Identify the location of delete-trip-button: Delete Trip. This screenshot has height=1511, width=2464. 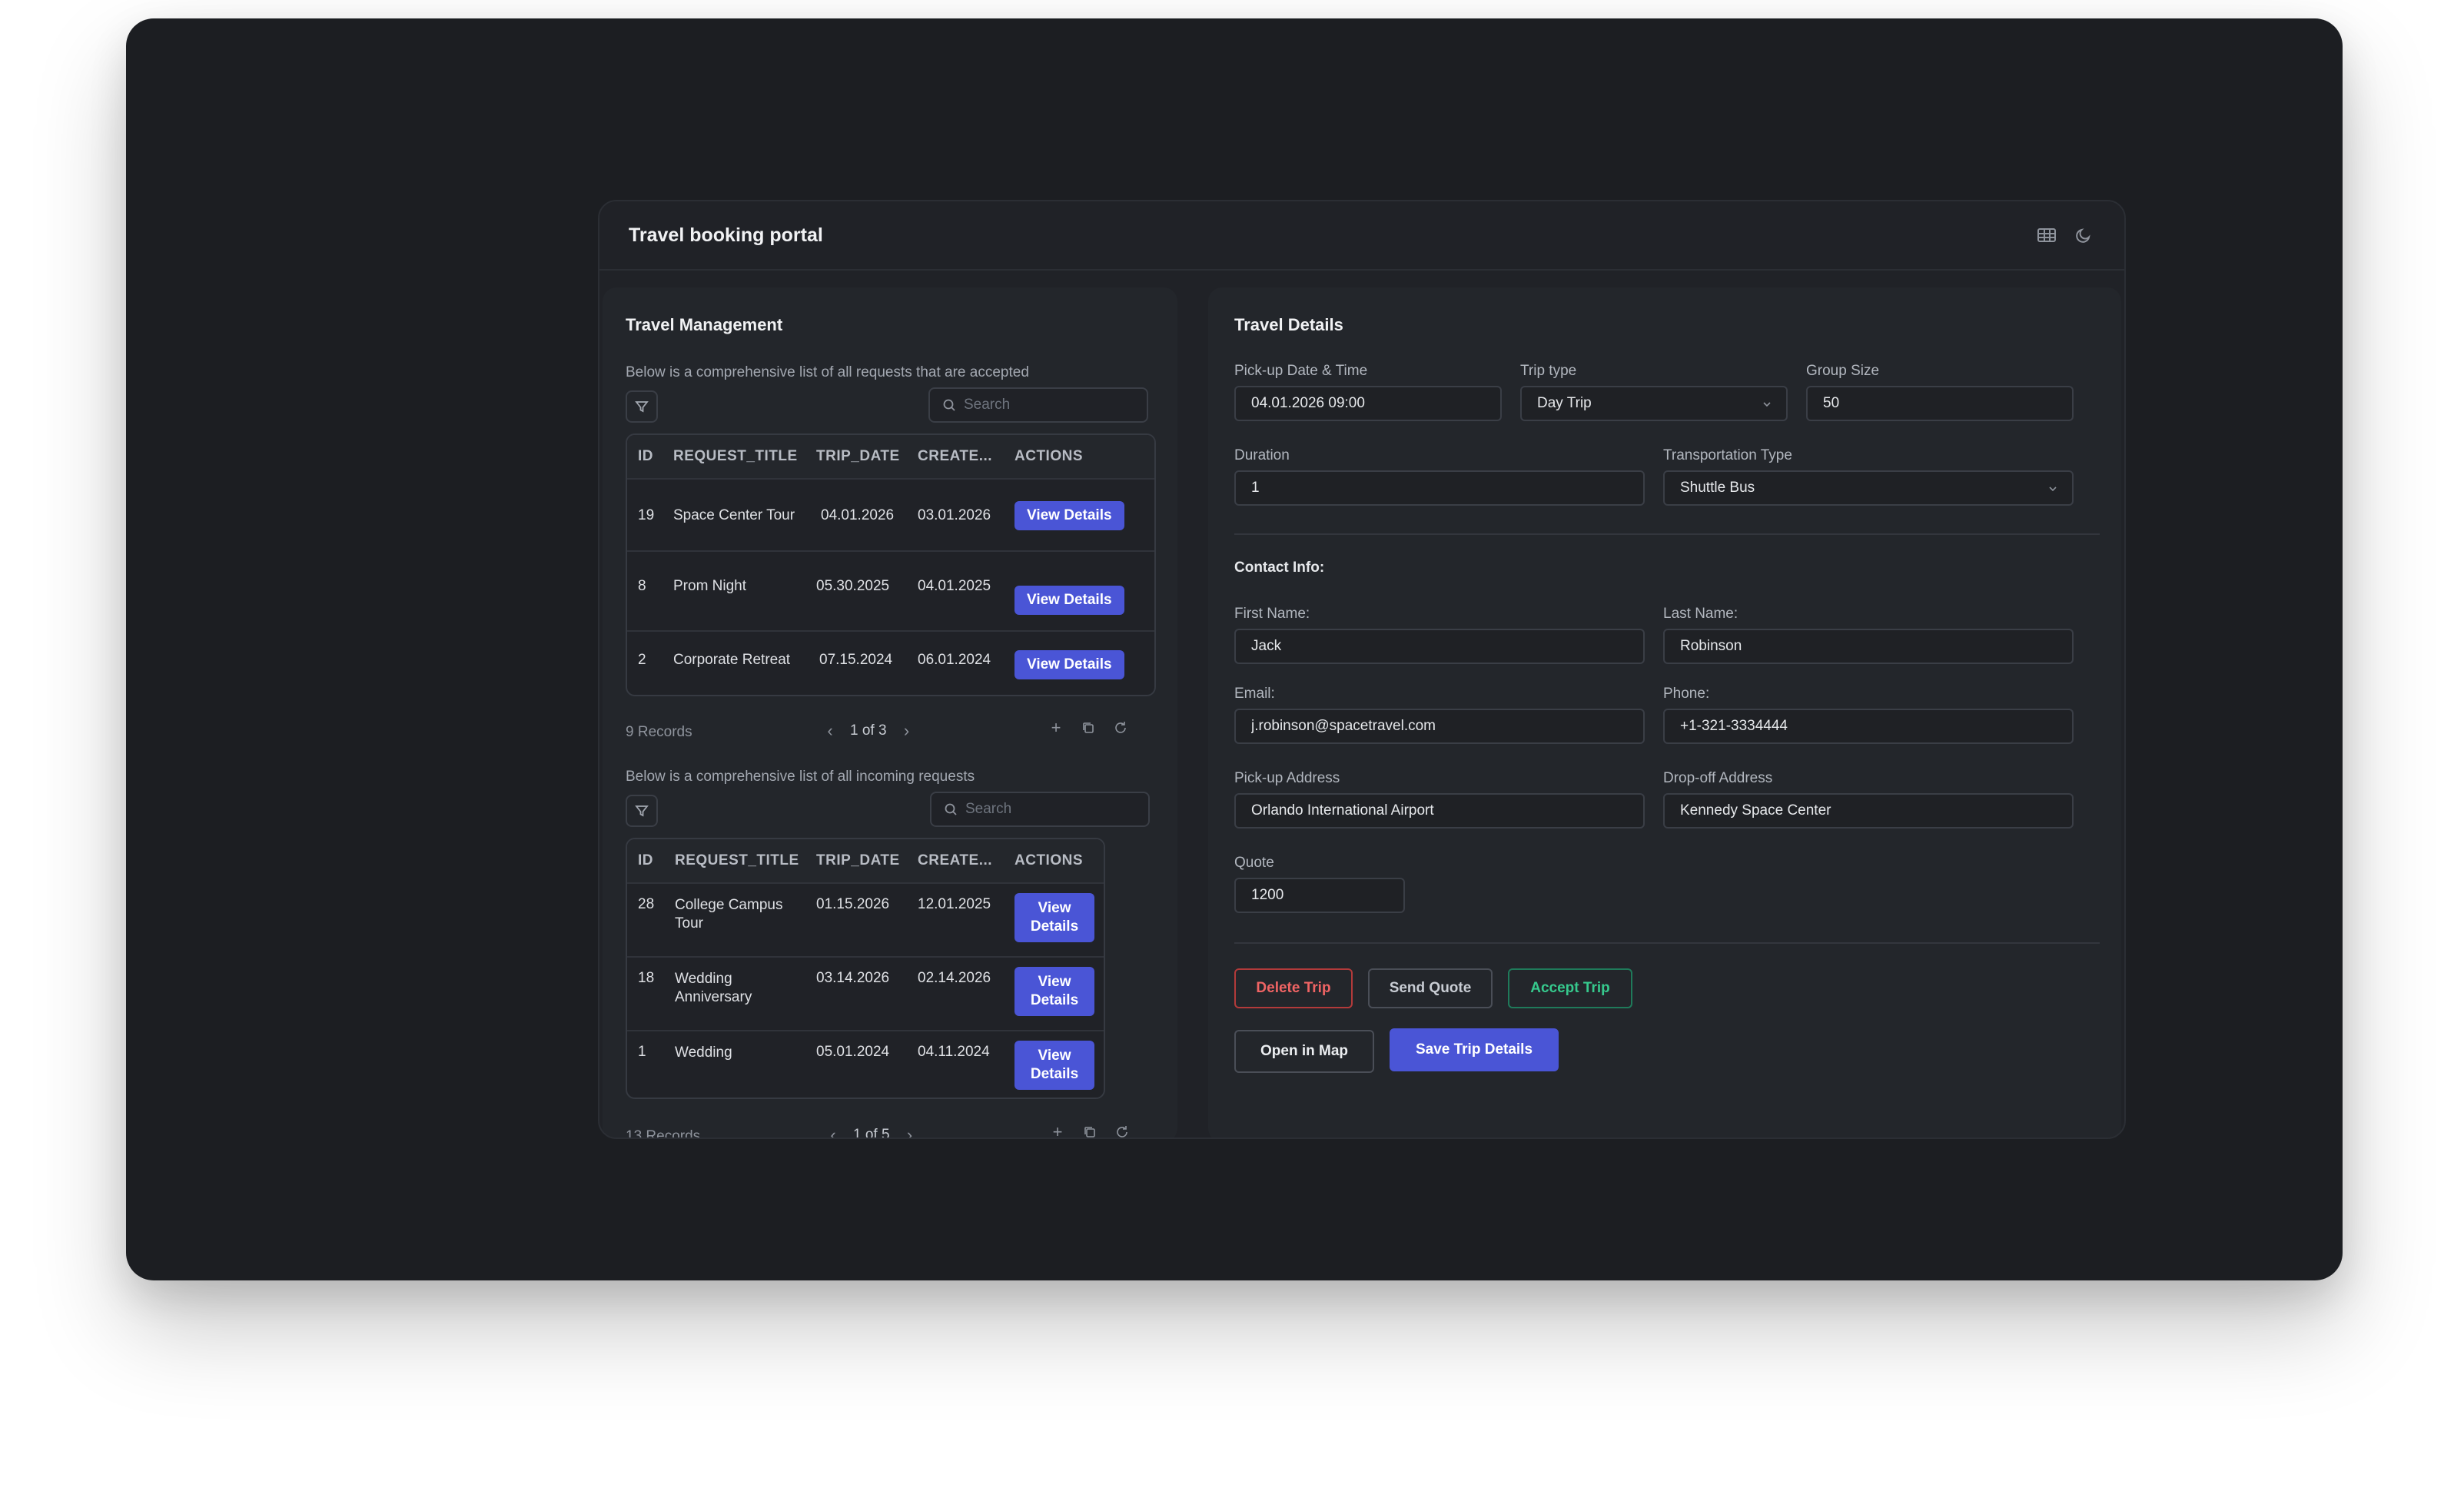
(1293, 988).